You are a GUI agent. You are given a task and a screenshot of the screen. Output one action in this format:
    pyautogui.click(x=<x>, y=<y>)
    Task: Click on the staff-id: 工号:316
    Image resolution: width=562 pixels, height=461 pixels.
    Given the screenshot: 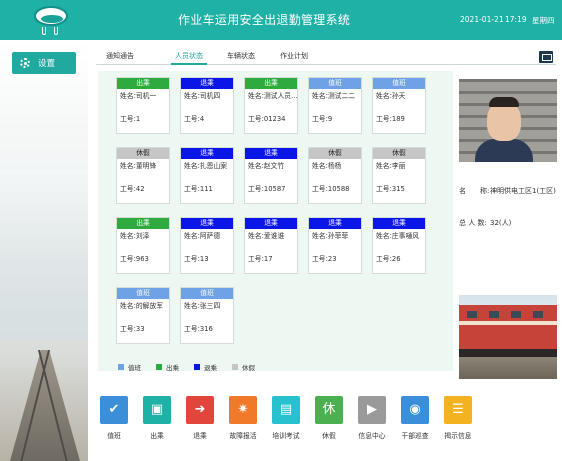 What is the action you would take?
    pyautogui.click(x=198, y=329)
    